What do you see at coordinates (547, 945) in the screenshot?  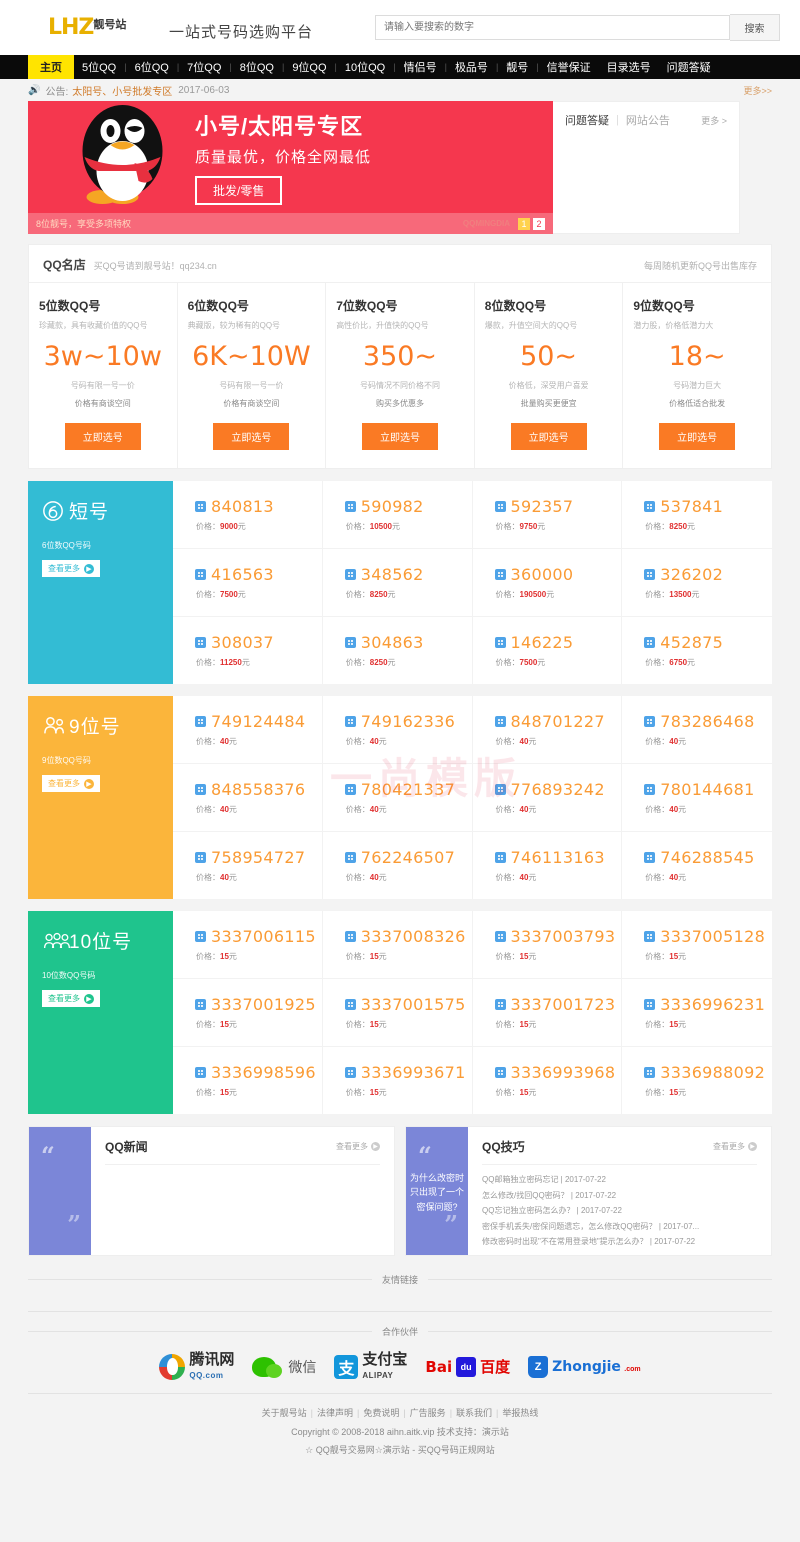 I see `number-cell: 3337003793 价格：15元` at bounding box center [547, 945].